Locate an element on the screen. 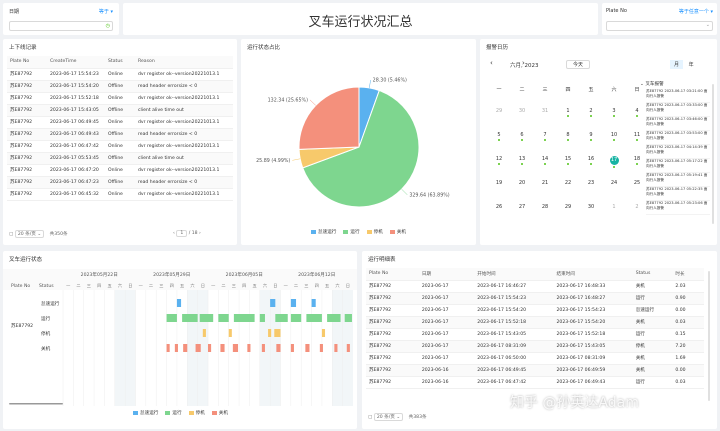 Image resolution: width=720 pixels, height=431 pixels. view-month-button: 月 is located at coordinates (677, 64).